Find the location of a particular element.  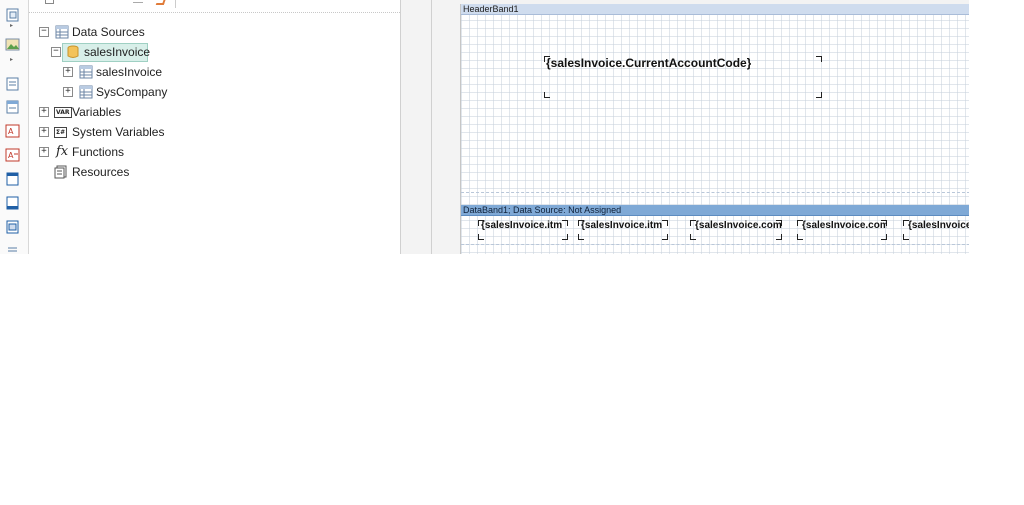

delete-icon is located at coordinates (161, 2).